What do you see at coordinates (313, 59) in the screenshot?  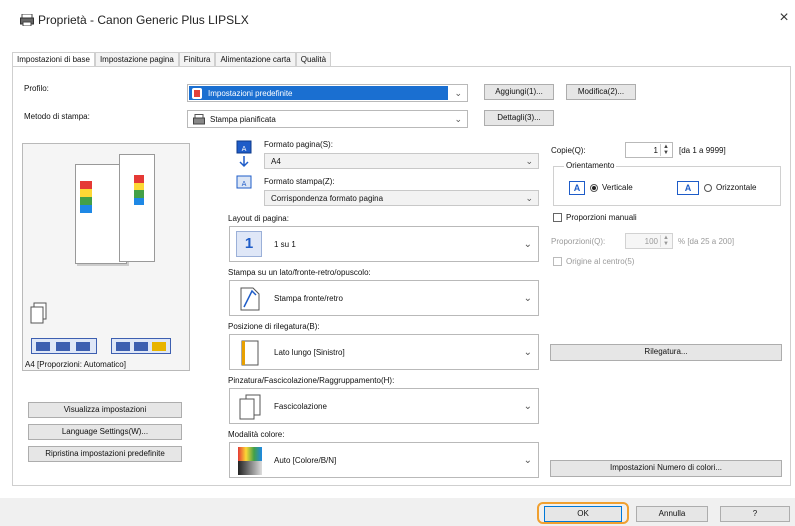 I see `tab-qualita: Qualità` at bounding box center [313, 59].